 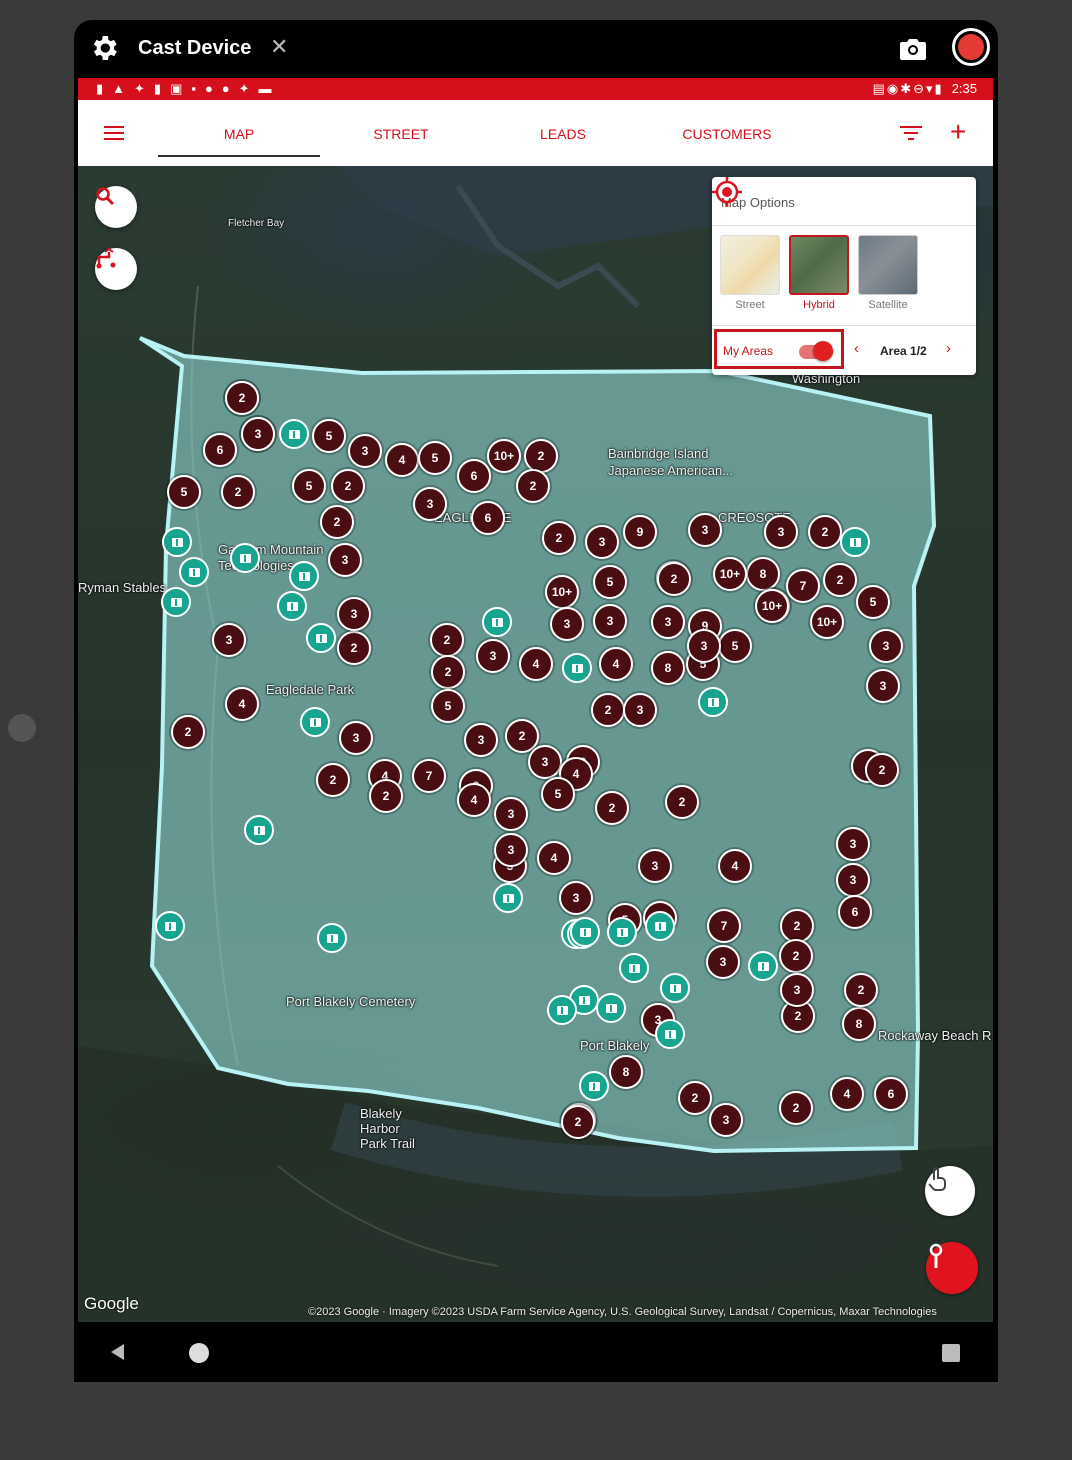 What do you see at coordinates (239, 134) in the screenshot?
I see `tab-map: MAP` at bounding box center [239, 134].